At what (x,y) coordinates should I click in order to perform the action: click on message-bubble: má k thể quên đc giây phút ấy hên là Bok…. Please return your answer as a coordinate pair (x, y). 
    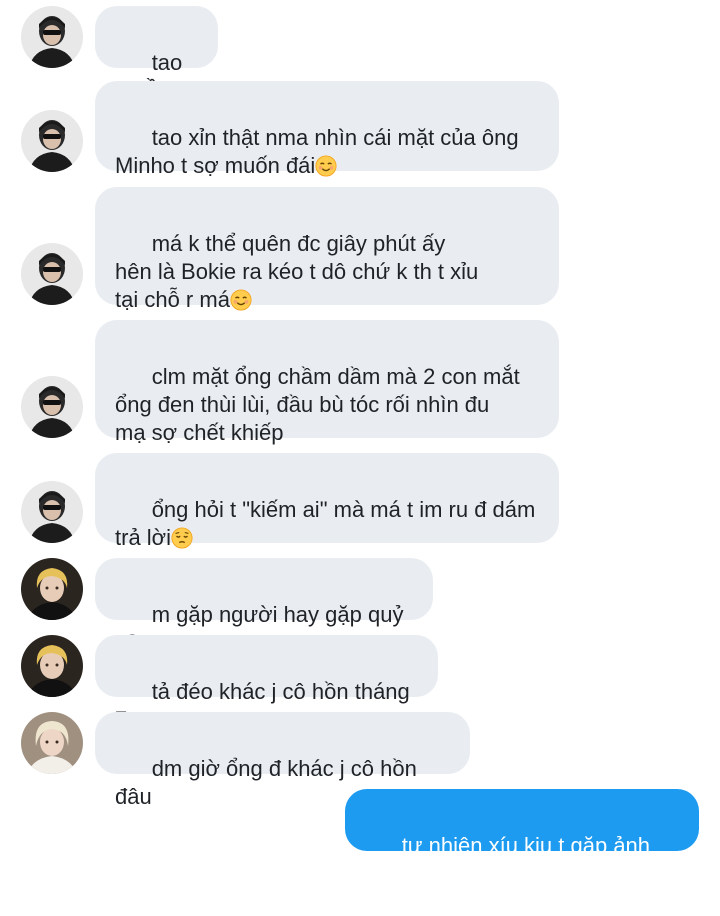
    Looking at the image, I should click on (327, 249).